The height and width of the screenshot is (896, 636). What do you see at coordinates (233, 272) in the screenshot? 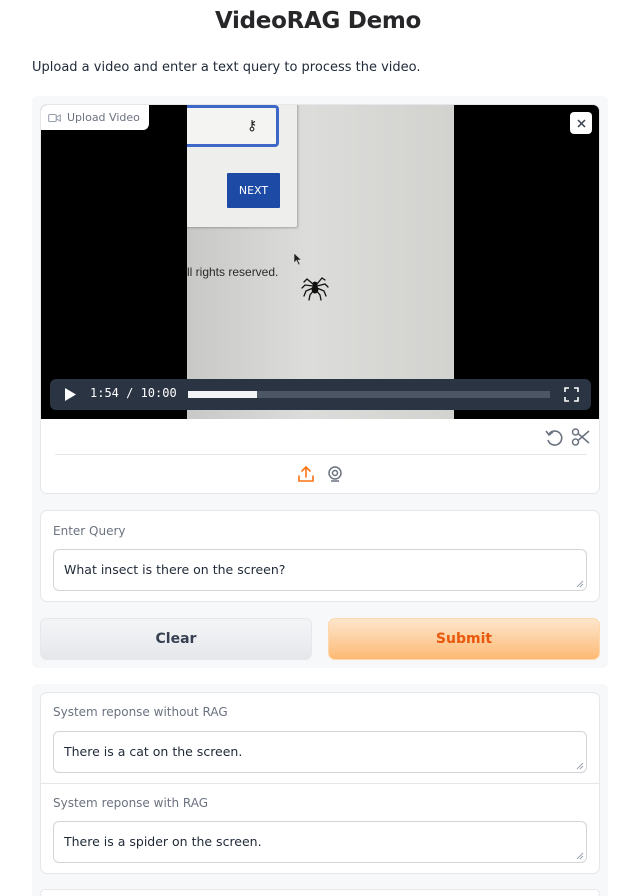
I see `frame-footer-text: ll rights reserved.` at bounding box center [233, 272].